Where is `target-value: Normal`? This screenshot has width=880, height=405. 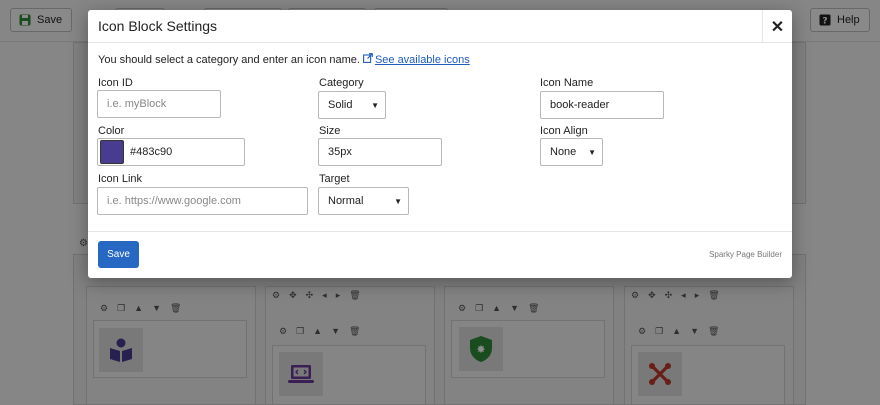
target-value: Normal is located at coordinates (346, 201).